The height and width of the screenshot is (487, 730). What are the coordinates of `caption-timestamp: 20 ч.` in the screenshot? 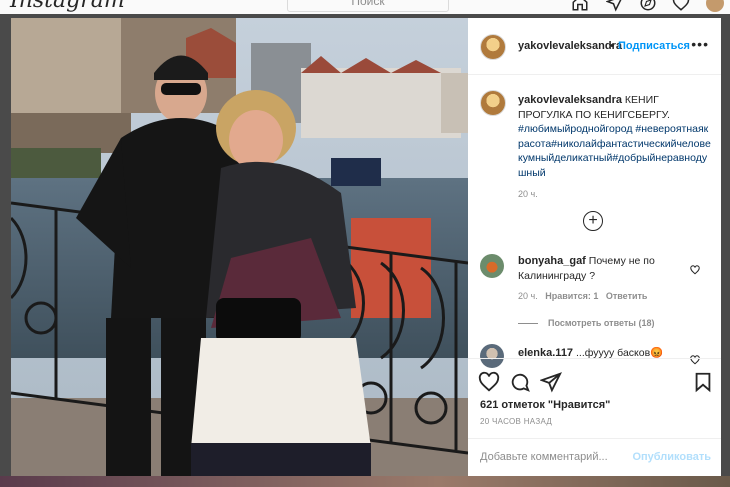 It's located at (615, 194).